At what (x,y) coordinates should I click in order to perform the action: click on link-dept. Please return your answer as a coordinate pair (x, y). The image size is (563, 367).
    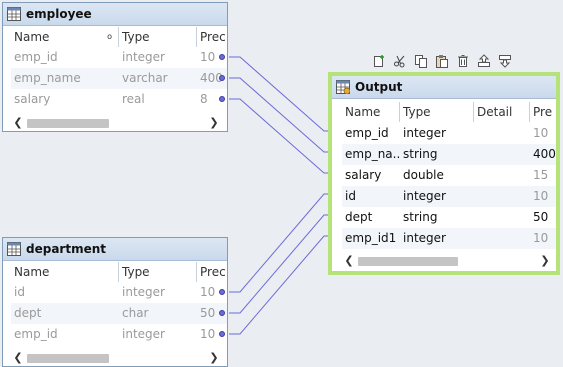
    Looking at the image, I should click on (282, 264).